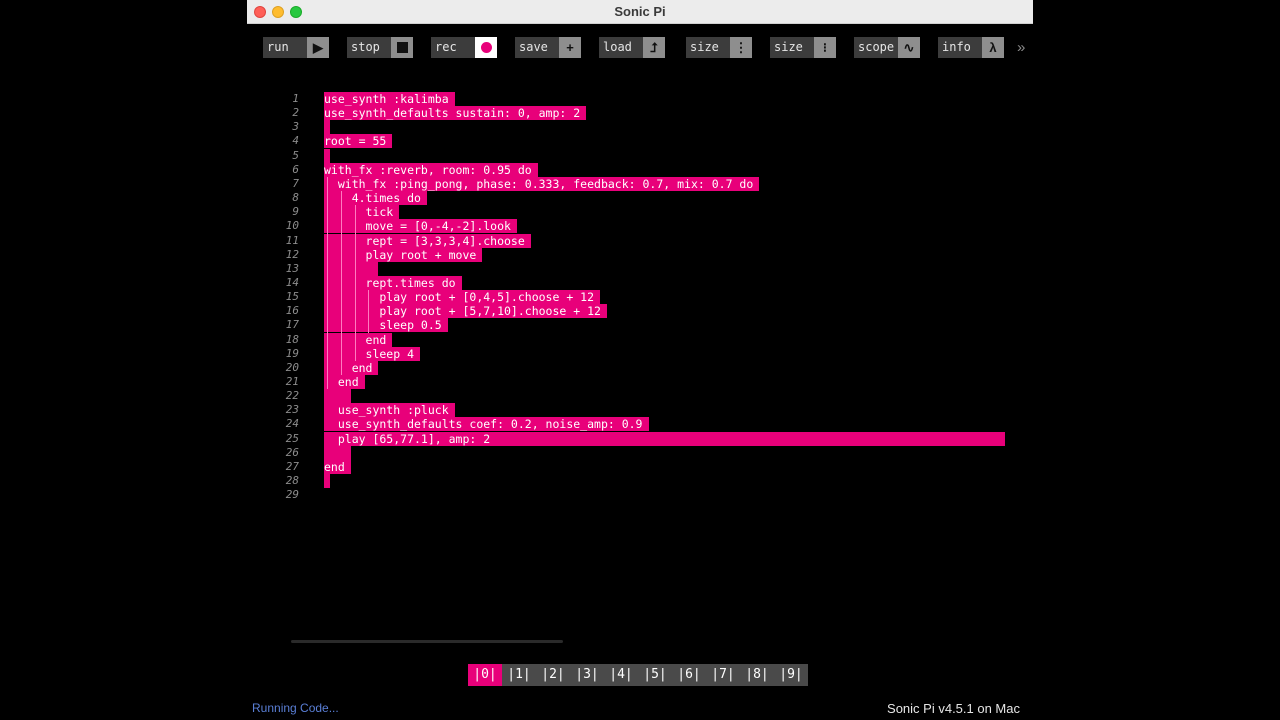 The height and width of the screenshot is (720, 1280). I want to click on code-line: 8 4.times do, so click(640, 198).